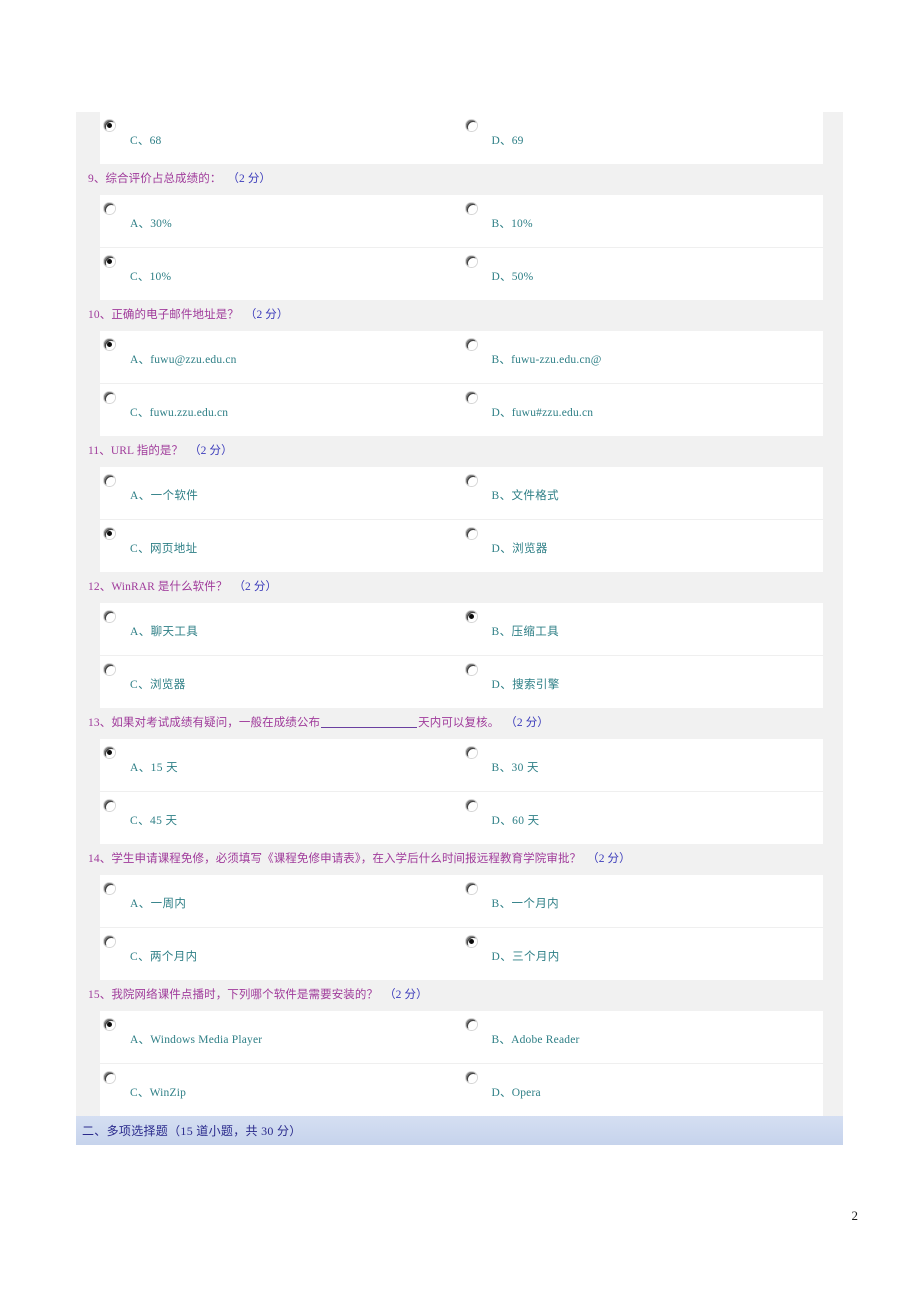 This screenshot has width=920, height=1302. Describe the element at coordinates (459, 587) in the screenshot. I see `question-prompt: 12、WinRAR 是什么软件？ （2 分）` at that location.